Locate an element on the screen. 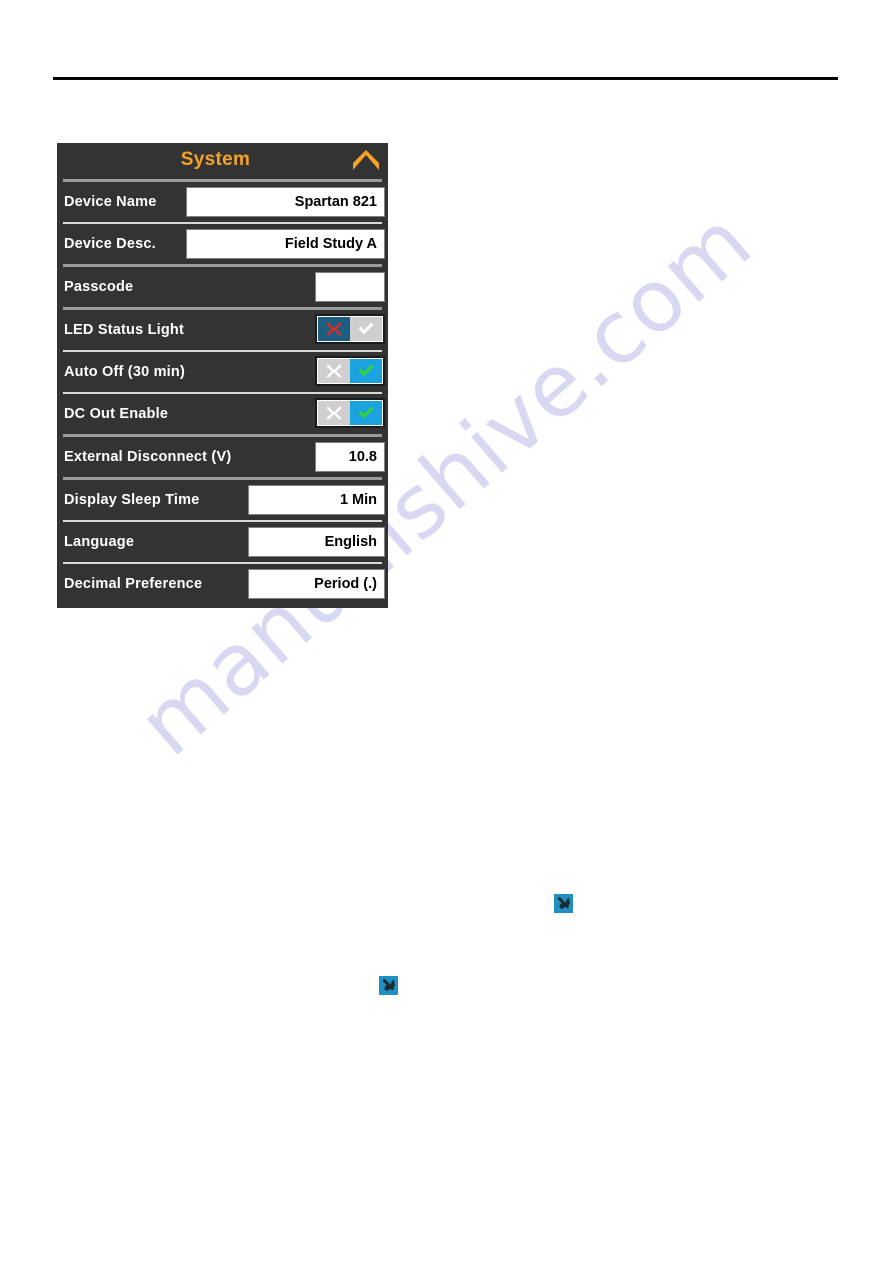 This screenshot has height=1263, width=893. setting-value-field: Period (.) is located at coordinates (316, 584).